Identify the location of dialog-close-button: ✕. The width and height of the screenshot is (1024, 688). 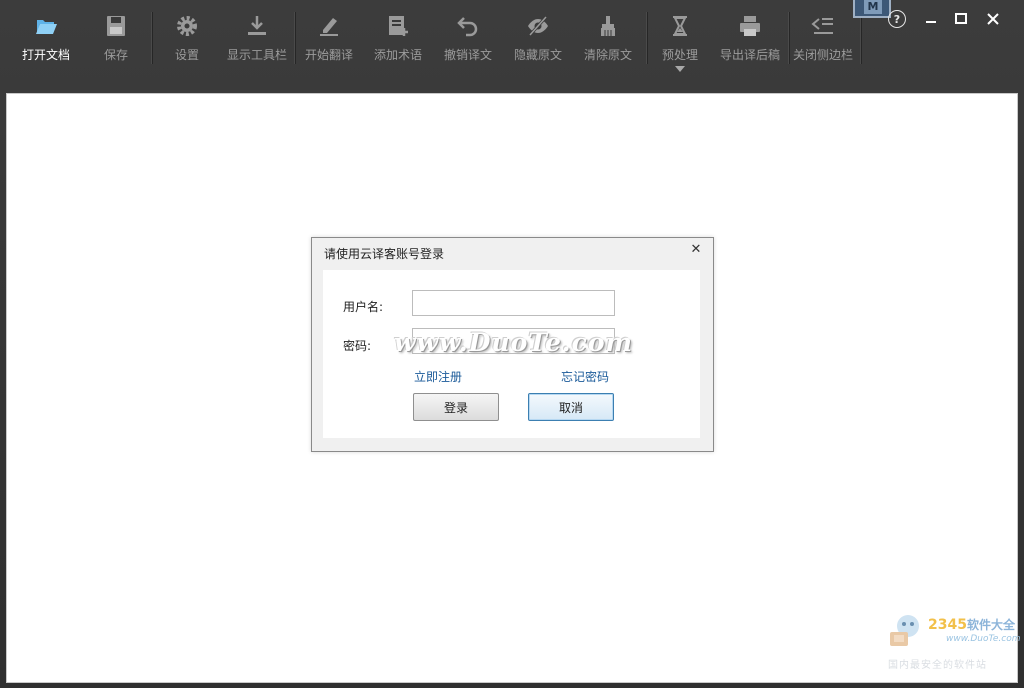
(696, 250).